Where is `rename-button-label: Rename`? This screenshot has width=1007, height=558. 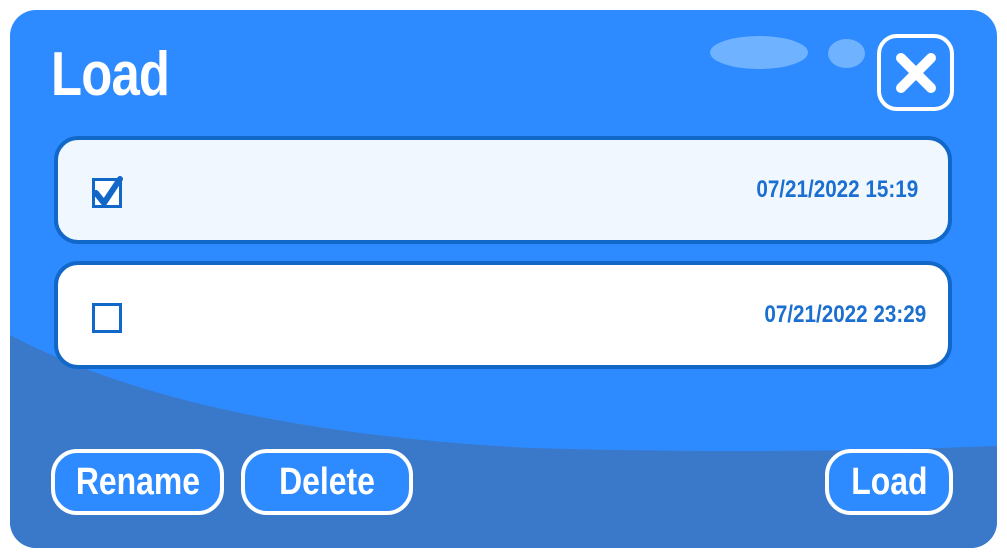 rename-button-label: Rename is located at coordinates (137, 481).